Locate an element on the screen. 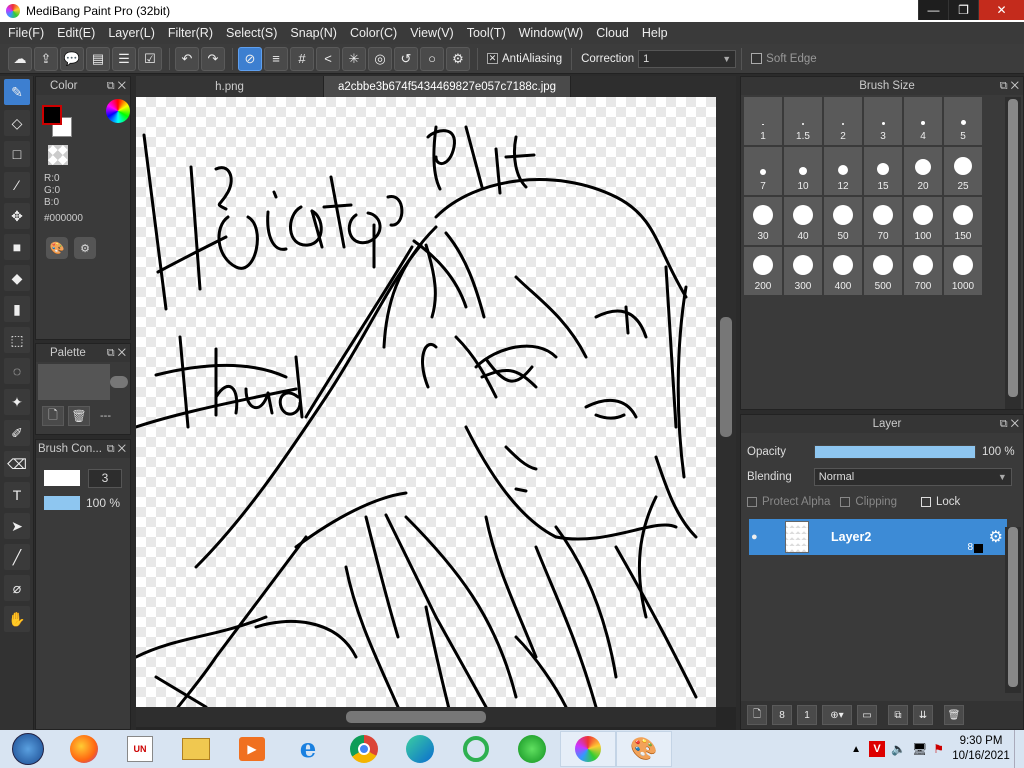  brush-size-cell: 12 is located at coordinates (843, 171).